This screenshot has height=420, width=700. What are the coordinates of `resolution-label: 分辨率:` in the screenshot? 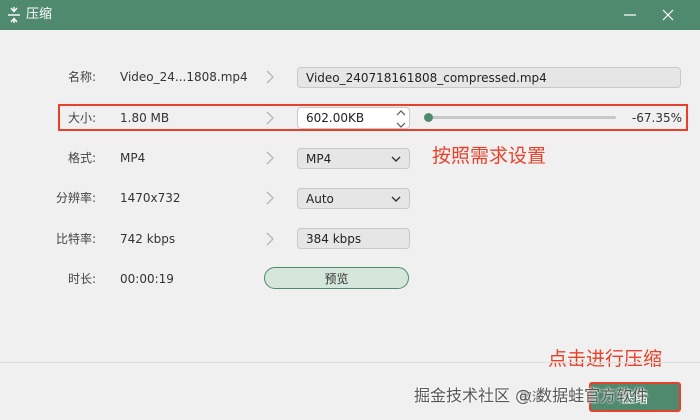 It's located at (75, 198).